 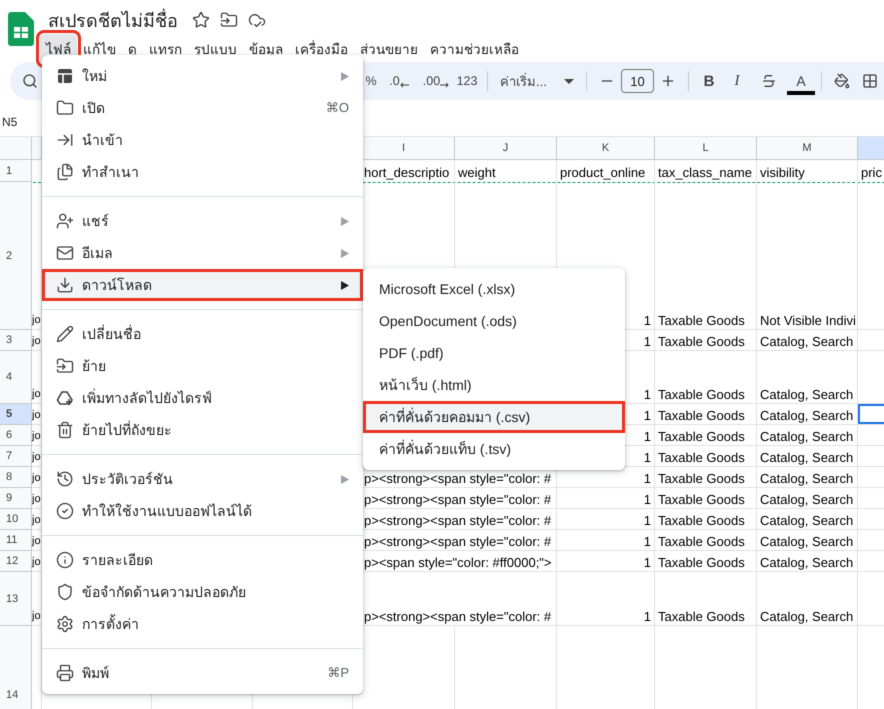 What do you see at coordinates (202, 285) in the screenshot?
I see `menu-item: ดาวน์โหลด` at bounding box center [202, 285].